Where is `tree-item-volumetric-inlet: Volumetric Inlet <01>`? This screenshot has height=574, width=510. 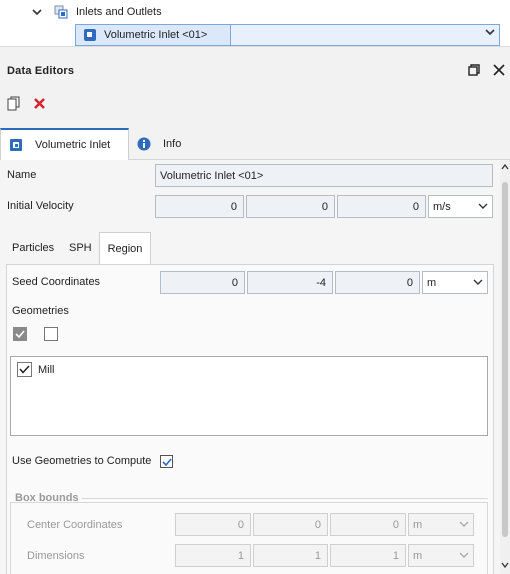 tree-item-volumetric-inlet: Volumetric Inlet <01> is located at coordinates (287, 35).